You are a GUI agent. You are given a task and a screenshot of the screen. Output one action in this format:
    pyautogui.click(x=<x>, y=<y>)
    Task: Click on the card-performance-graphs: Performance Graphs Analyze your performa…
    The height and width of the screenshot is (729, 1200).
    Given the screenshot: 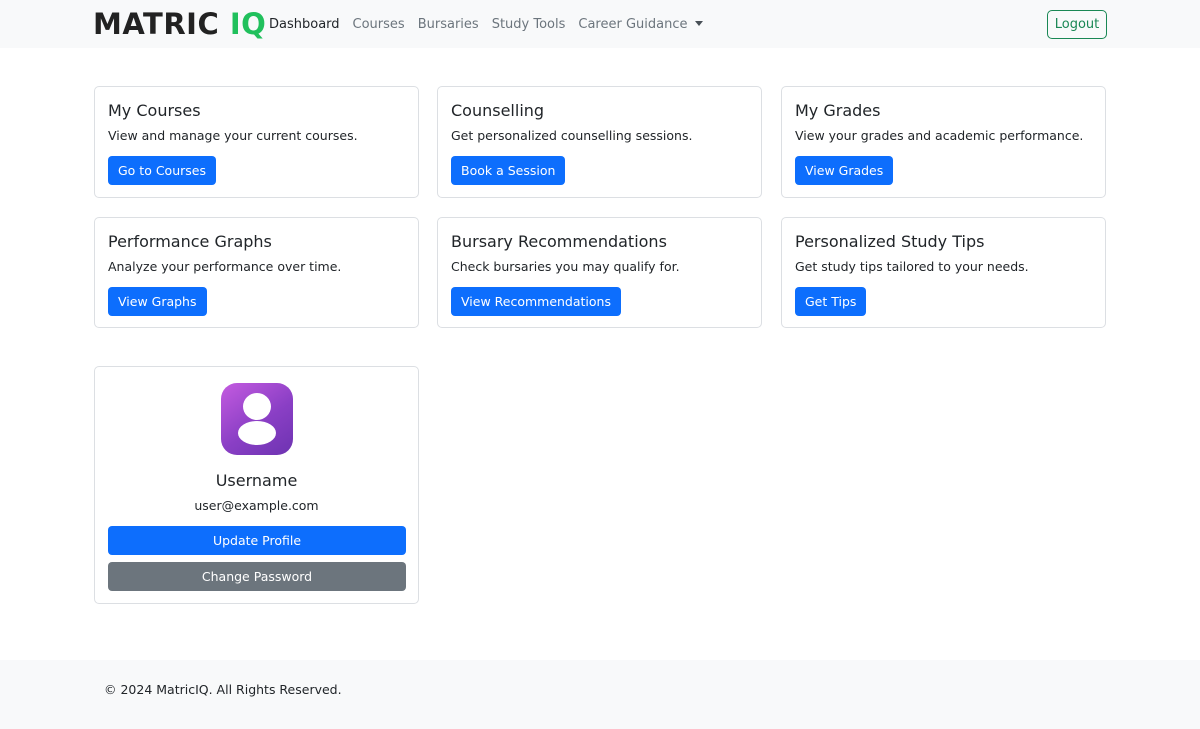 What is the action you would take?
    pyautogui.click(x=256, y=272)
    